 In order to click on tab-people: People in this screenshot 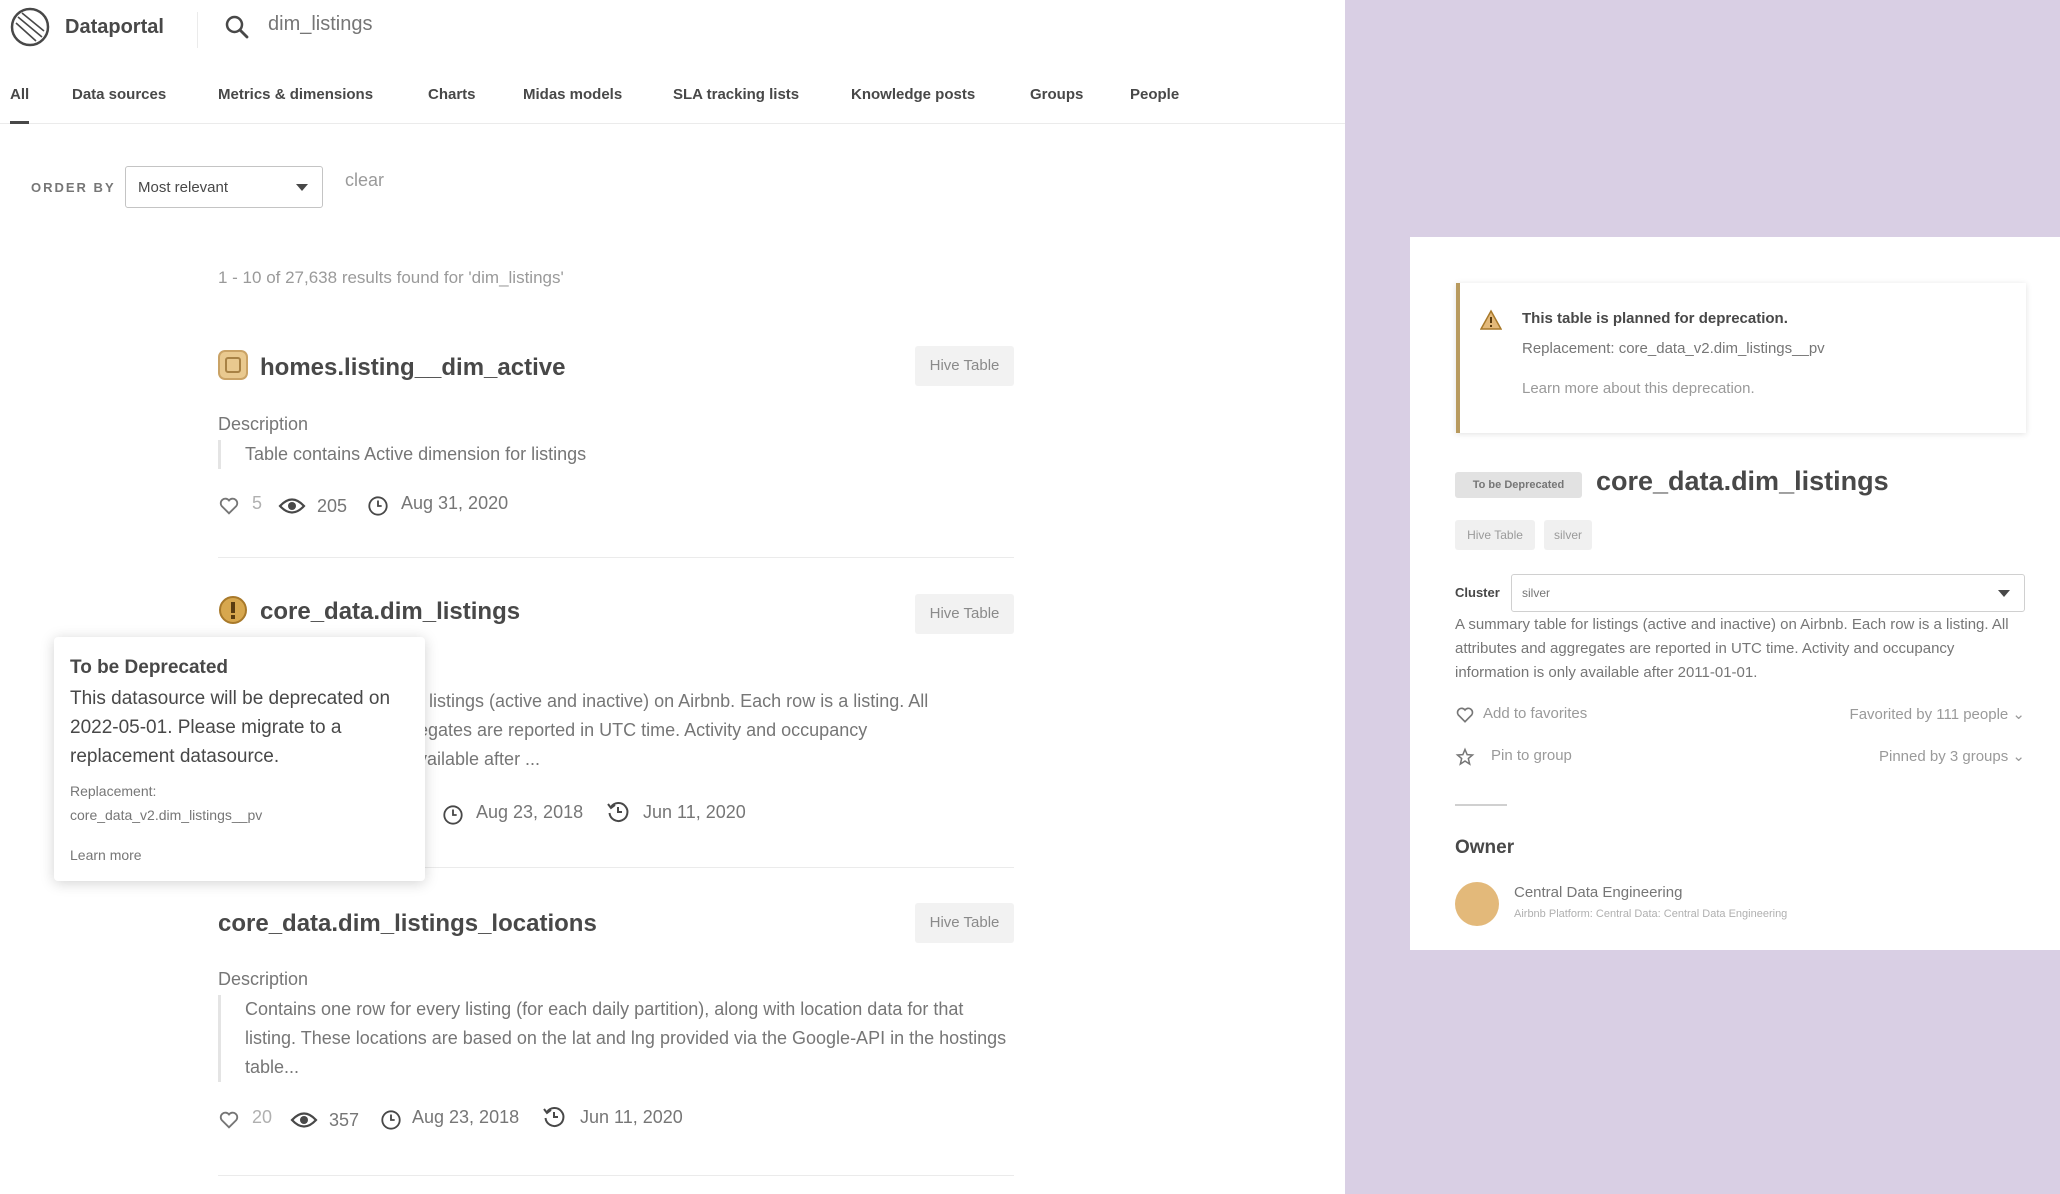, I will do `click(1154, 105)`.